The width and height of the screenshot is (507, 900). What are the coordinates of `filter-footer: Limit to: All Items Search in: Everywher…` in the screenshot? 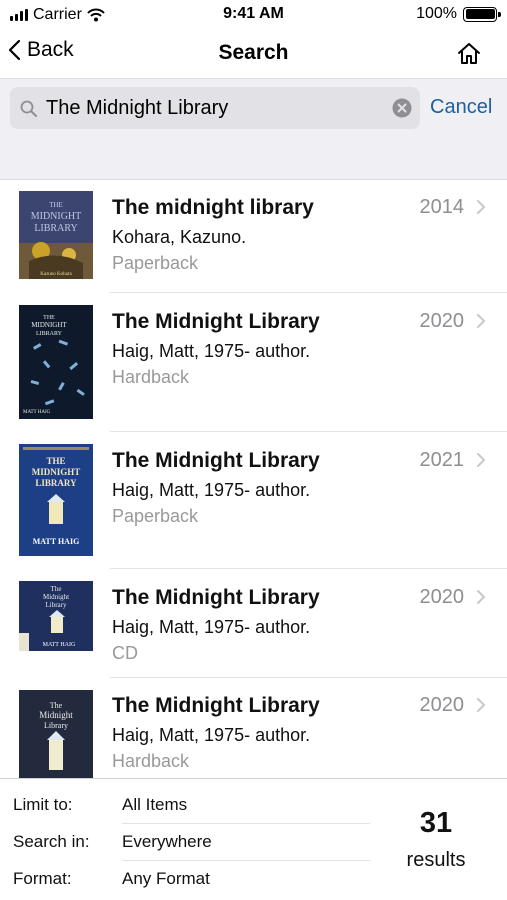 It's located at (253, 839).